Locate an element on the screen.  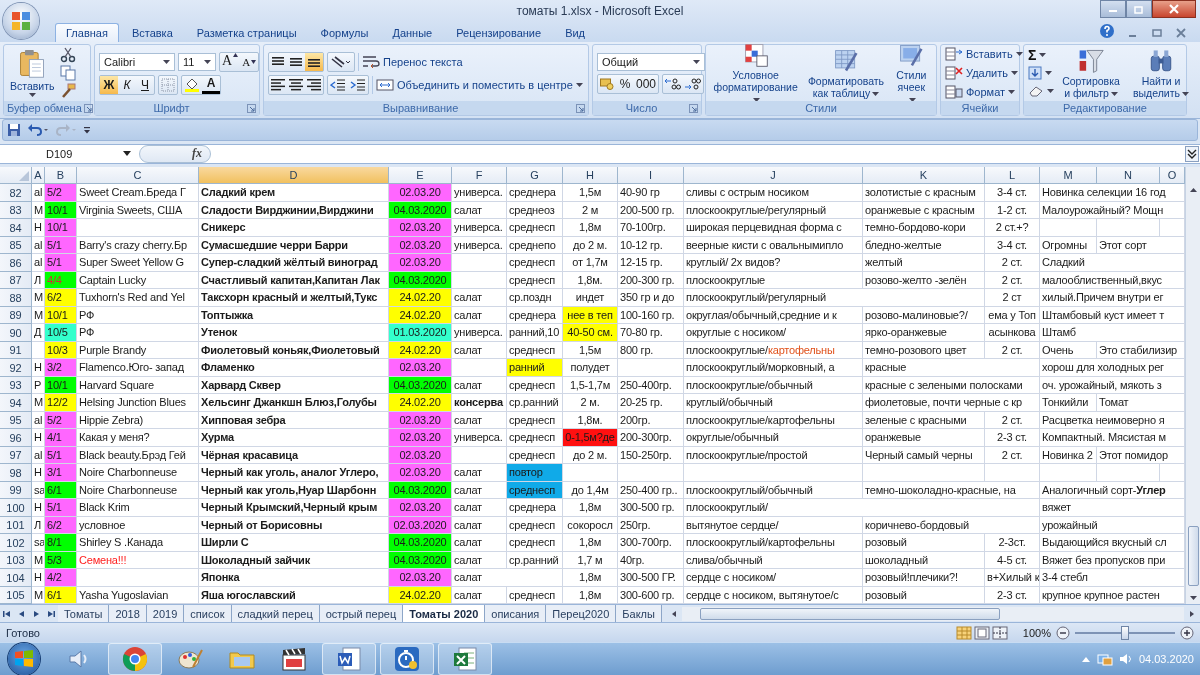
table-cell: Хельсинг Джанкшн Блюз,Голубы is located at coordinates (294, 403).